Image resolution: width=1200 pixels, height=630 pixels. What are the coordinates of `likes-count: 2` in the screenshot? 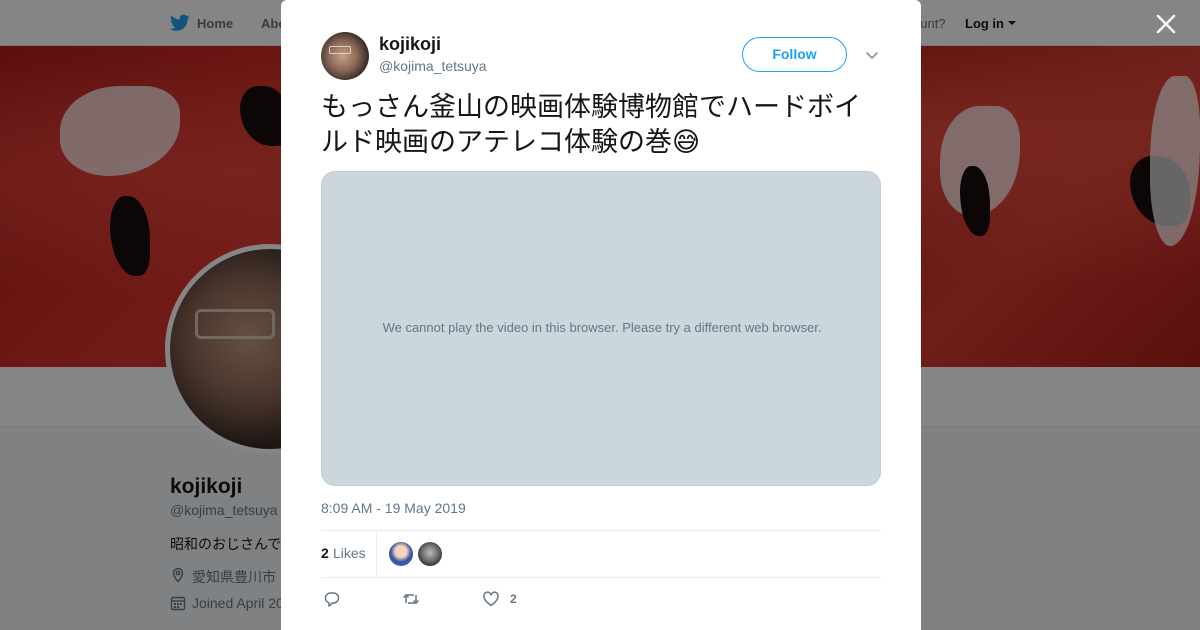 It's located at (325, 553).